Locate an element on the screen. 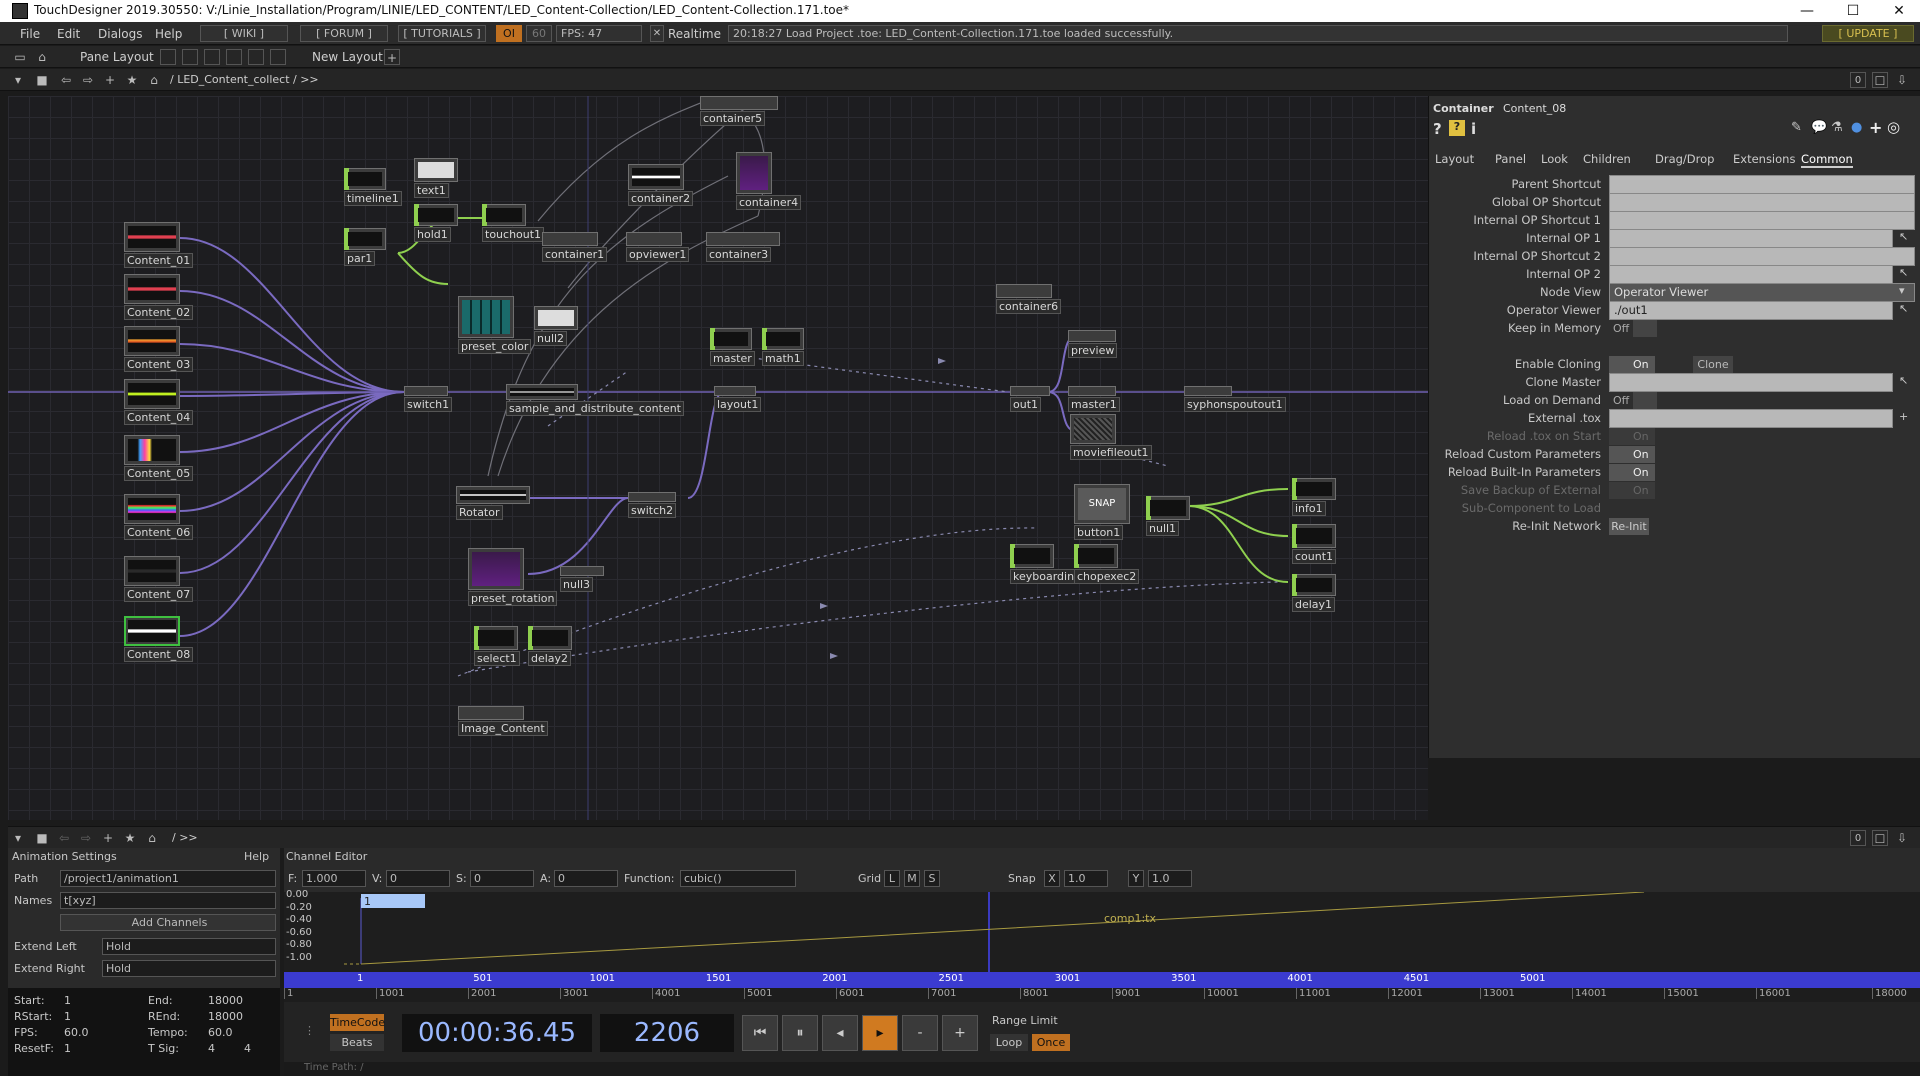  extend-right-menu: Hold is located at coordinates (189, 968).